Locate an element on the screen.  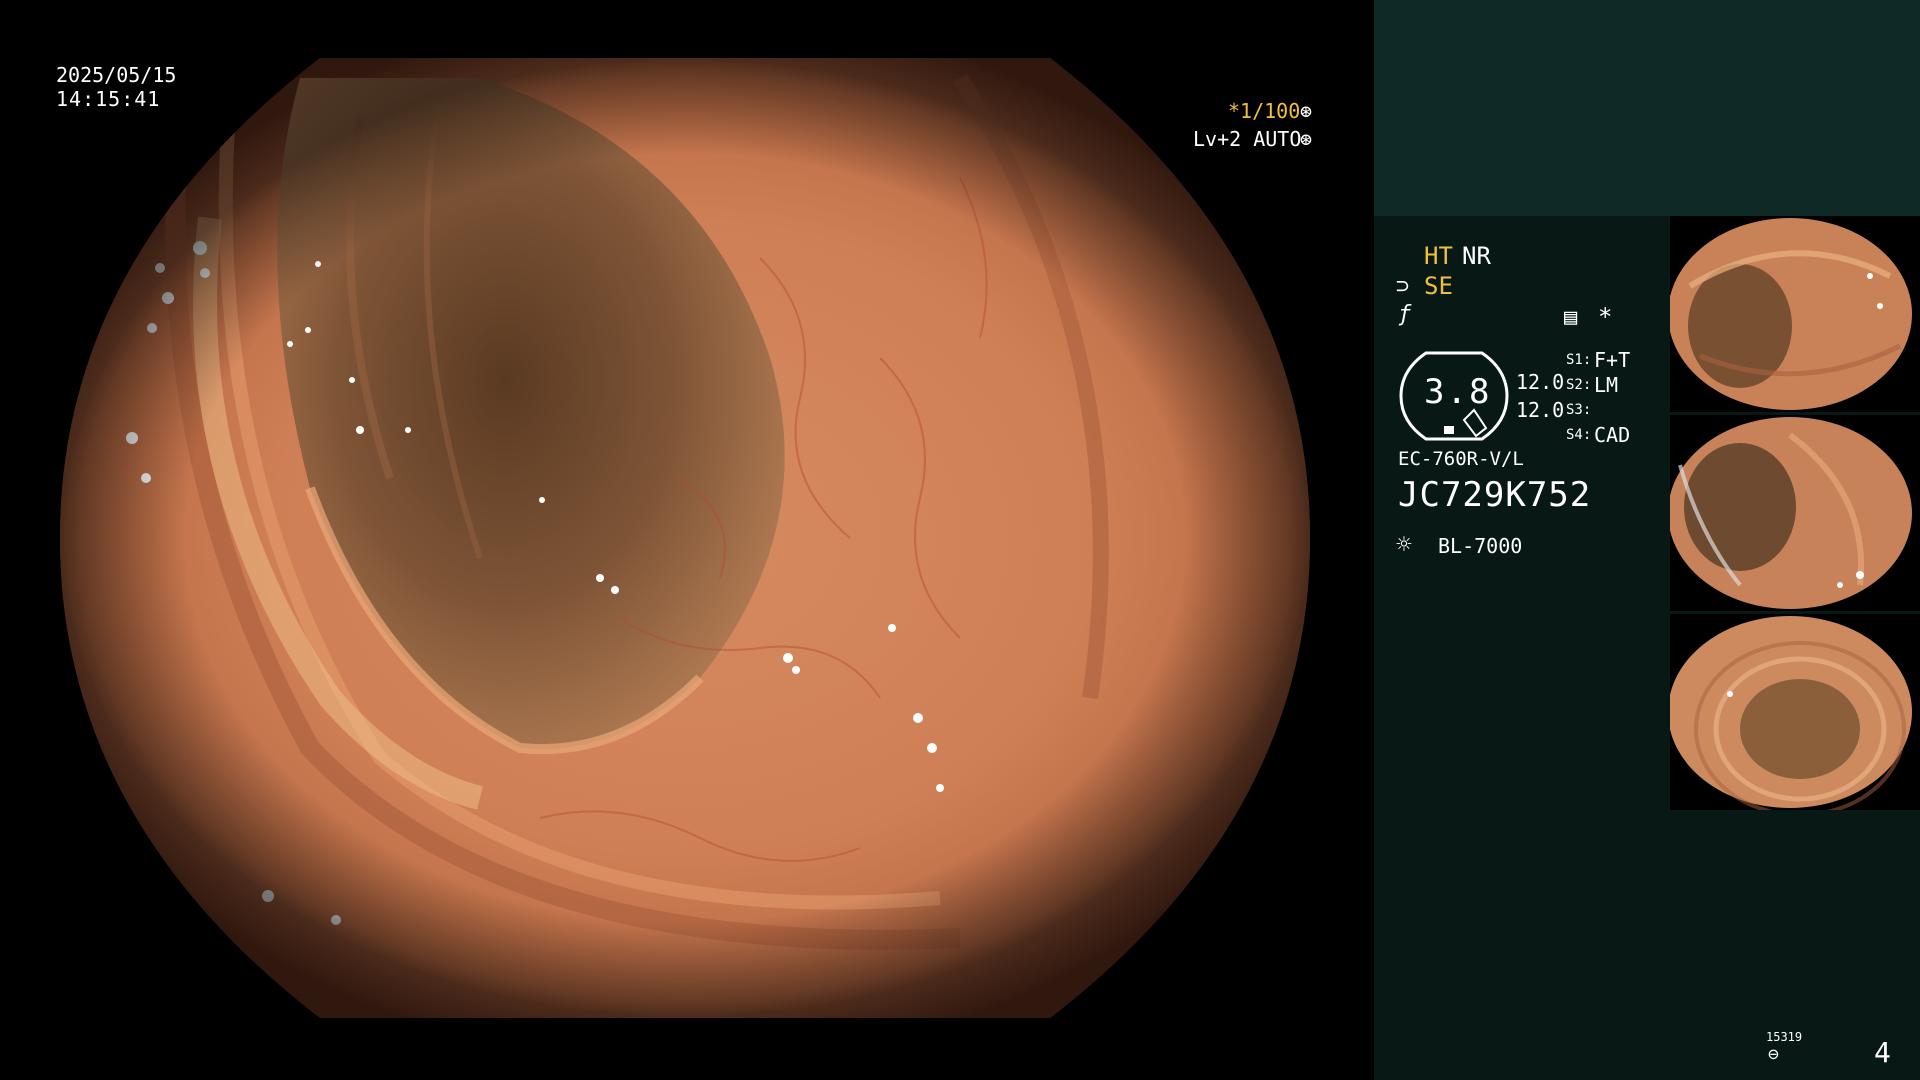
record-icon: ▤ is located at coordinates (1571, 317).